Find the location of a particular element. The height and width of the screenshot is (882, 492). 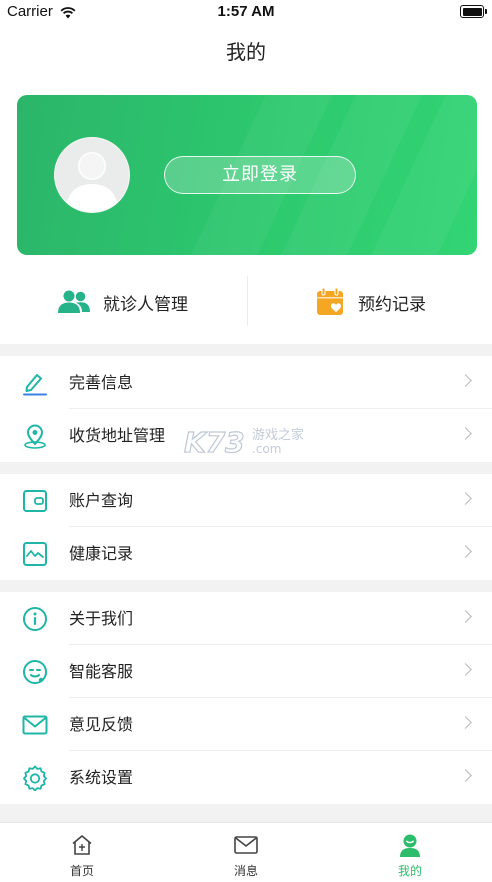

tab-profile: 我的 is located at coordinates (410, 852).